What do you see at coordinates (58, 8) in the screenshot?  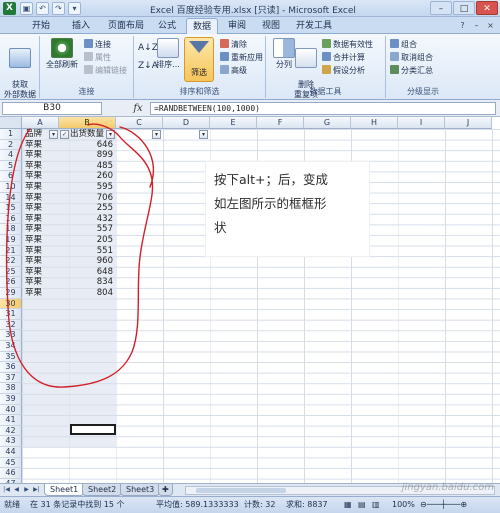 I see `redo-icon: ↷` at bounding box center [58, 8].